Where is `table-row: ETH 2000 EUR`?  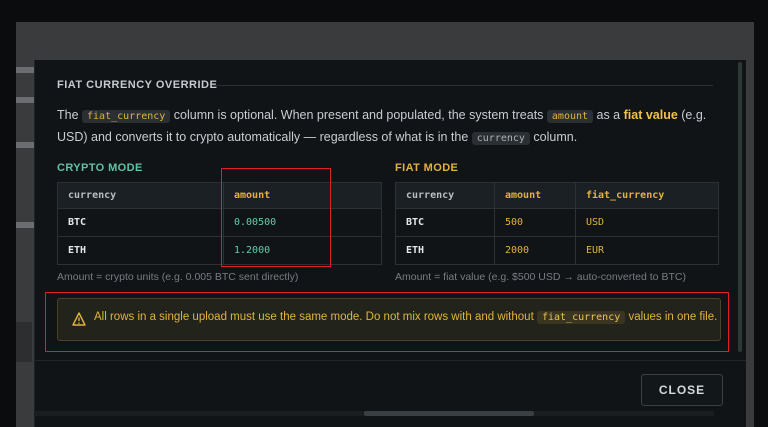
table-row: ETH 2000 EUR is located at coordinates (557, 250).